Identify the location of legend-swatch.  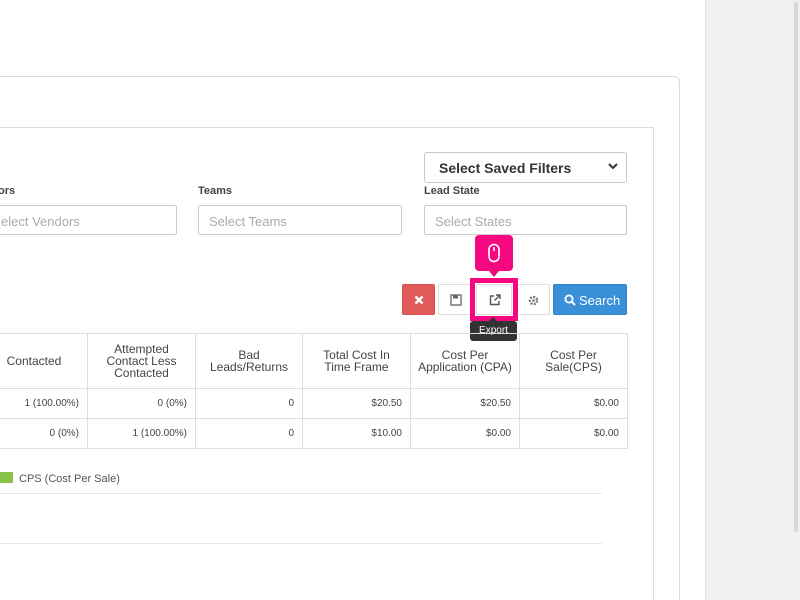
(6, 477).